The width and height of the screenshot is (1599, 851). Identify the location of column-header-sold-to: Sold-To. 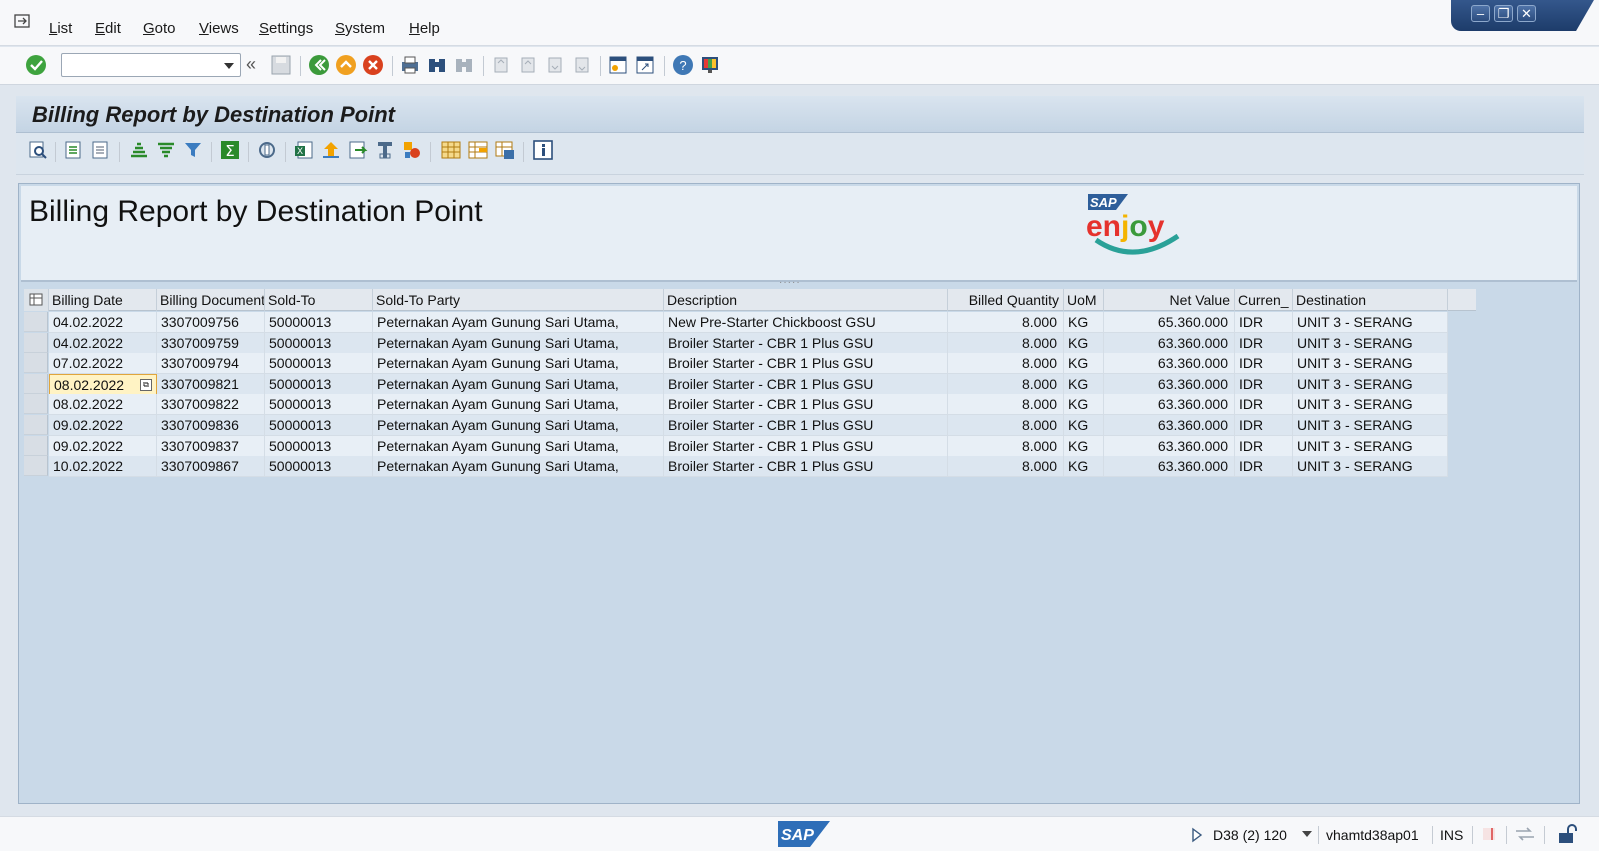
(319, 300).